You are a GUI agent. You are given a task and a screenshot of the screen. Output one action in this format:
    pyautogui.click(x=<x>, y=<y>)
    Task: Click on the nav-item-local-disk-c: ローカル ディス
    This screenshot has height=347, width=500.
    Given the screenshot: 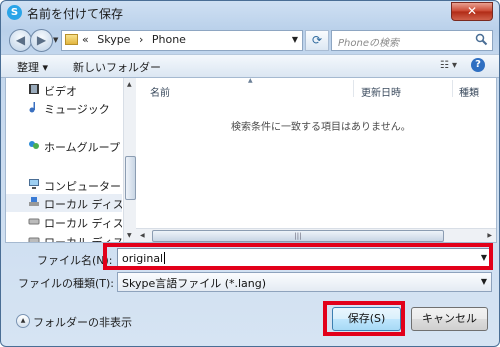 What is the action you would take?
    pyautogui.click(x=64, y=203)
    